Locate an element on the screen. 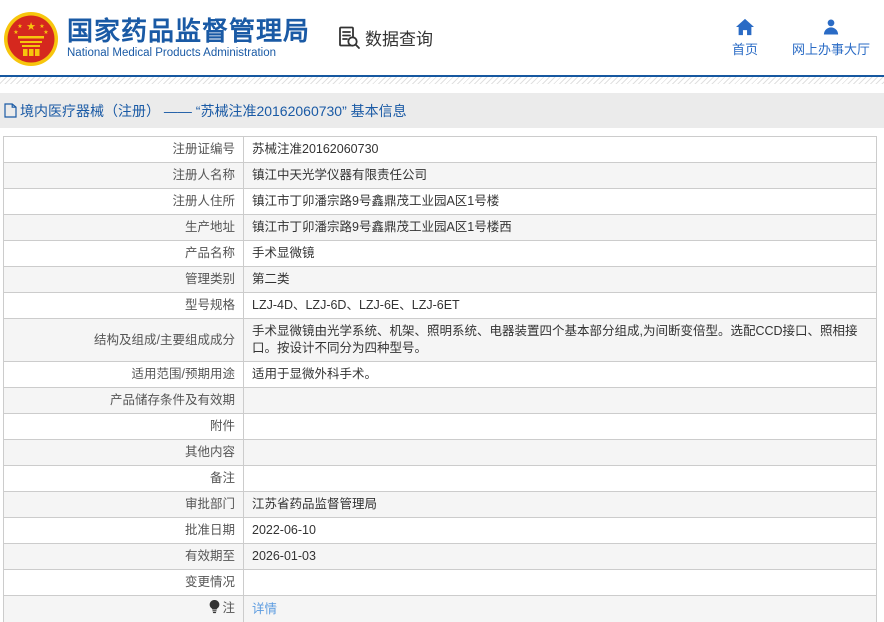 The image size is (884, 622). table-row: 注册人名称 镇江中天光学仪器有限责任公司 is located at coordinates (440, 175).